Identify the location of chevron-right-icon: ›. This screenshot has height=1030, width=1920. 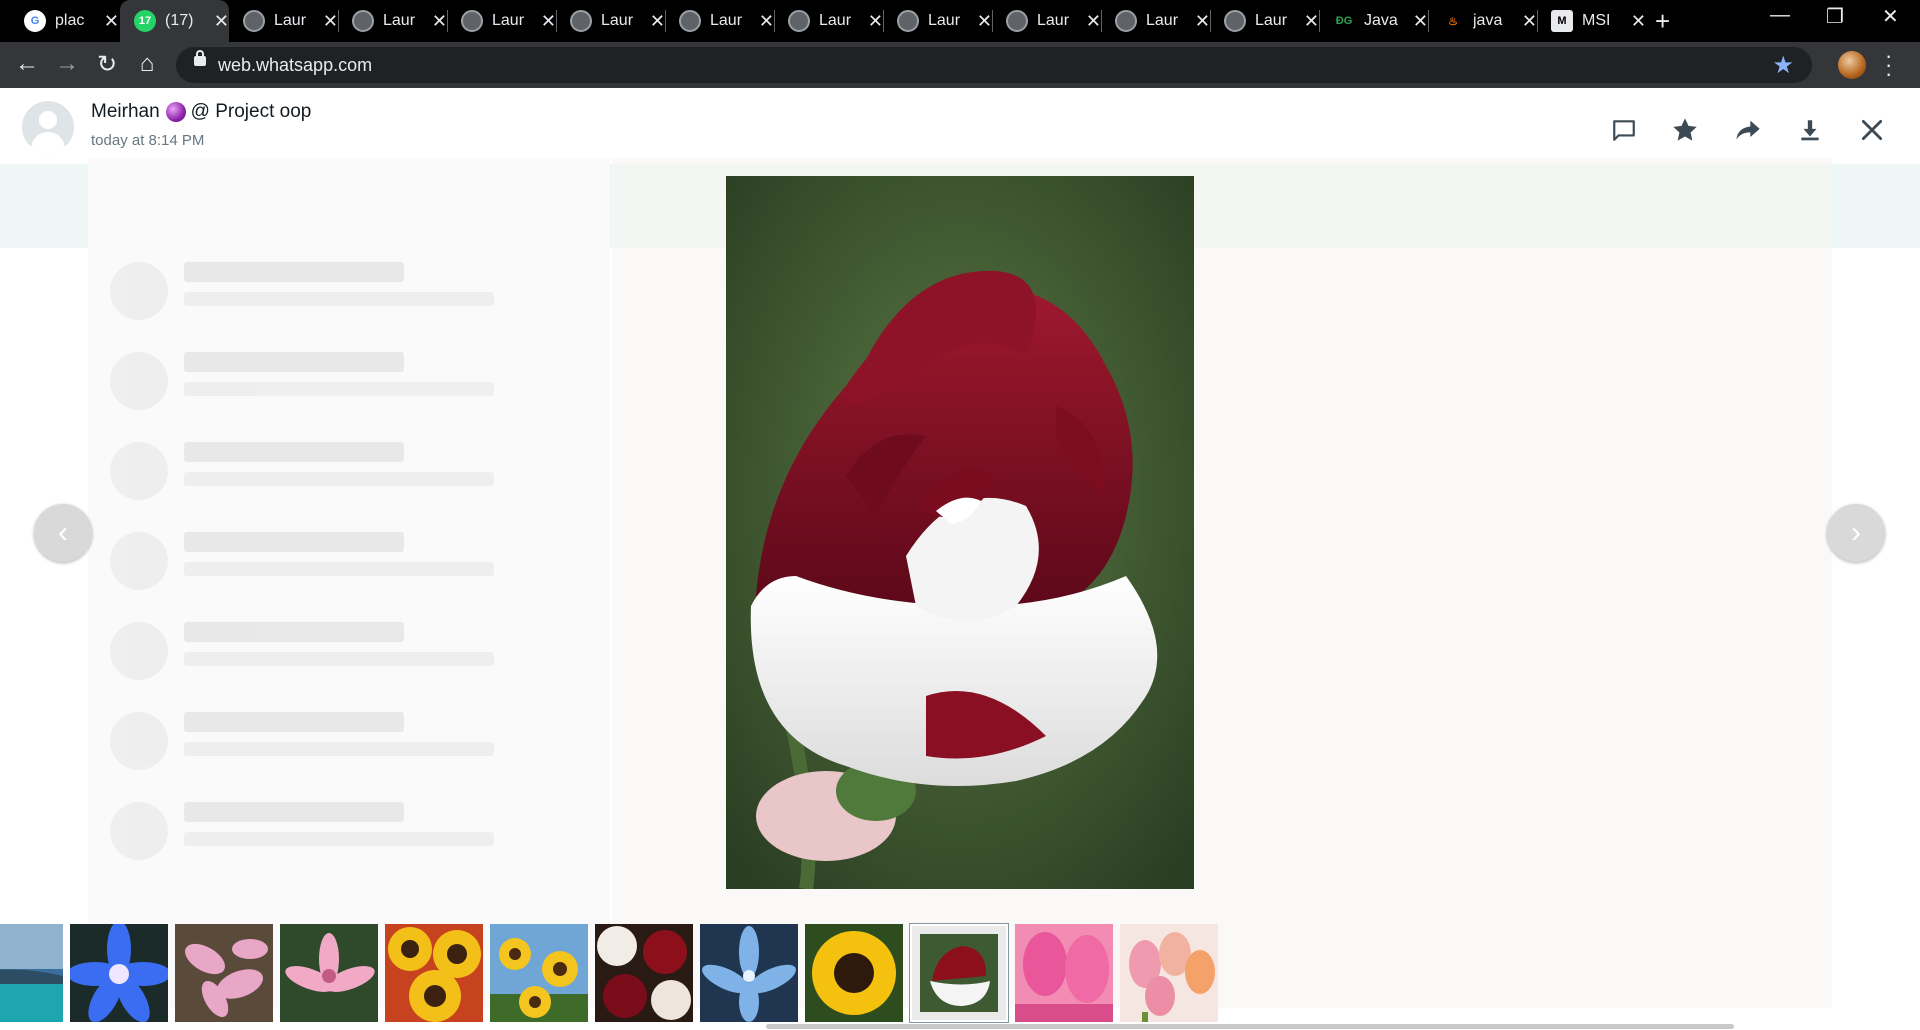
(1856, 532).